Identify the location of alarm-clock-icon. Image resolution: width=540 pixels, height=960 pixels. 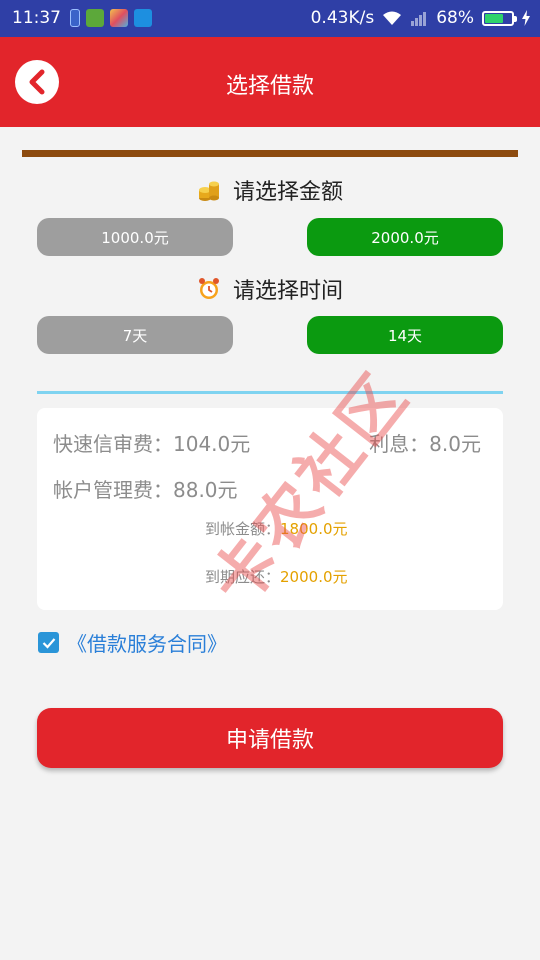
(208, 288).